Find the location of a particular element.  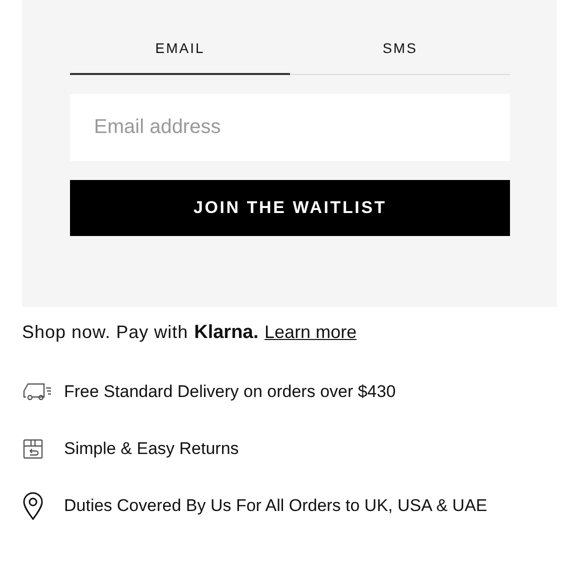

email-field: Email address is located at coordinates (290, 127).